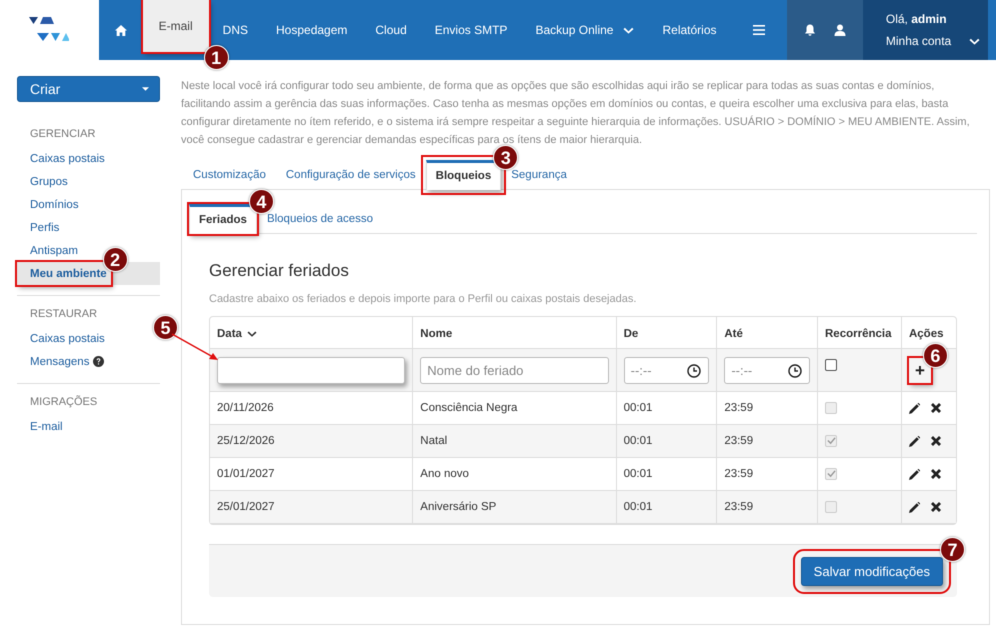 The height and width of the screenshot is (638, 996). Describe the element at coordinates (120, 30) in the screenshot. I see `home-icon` at that location.